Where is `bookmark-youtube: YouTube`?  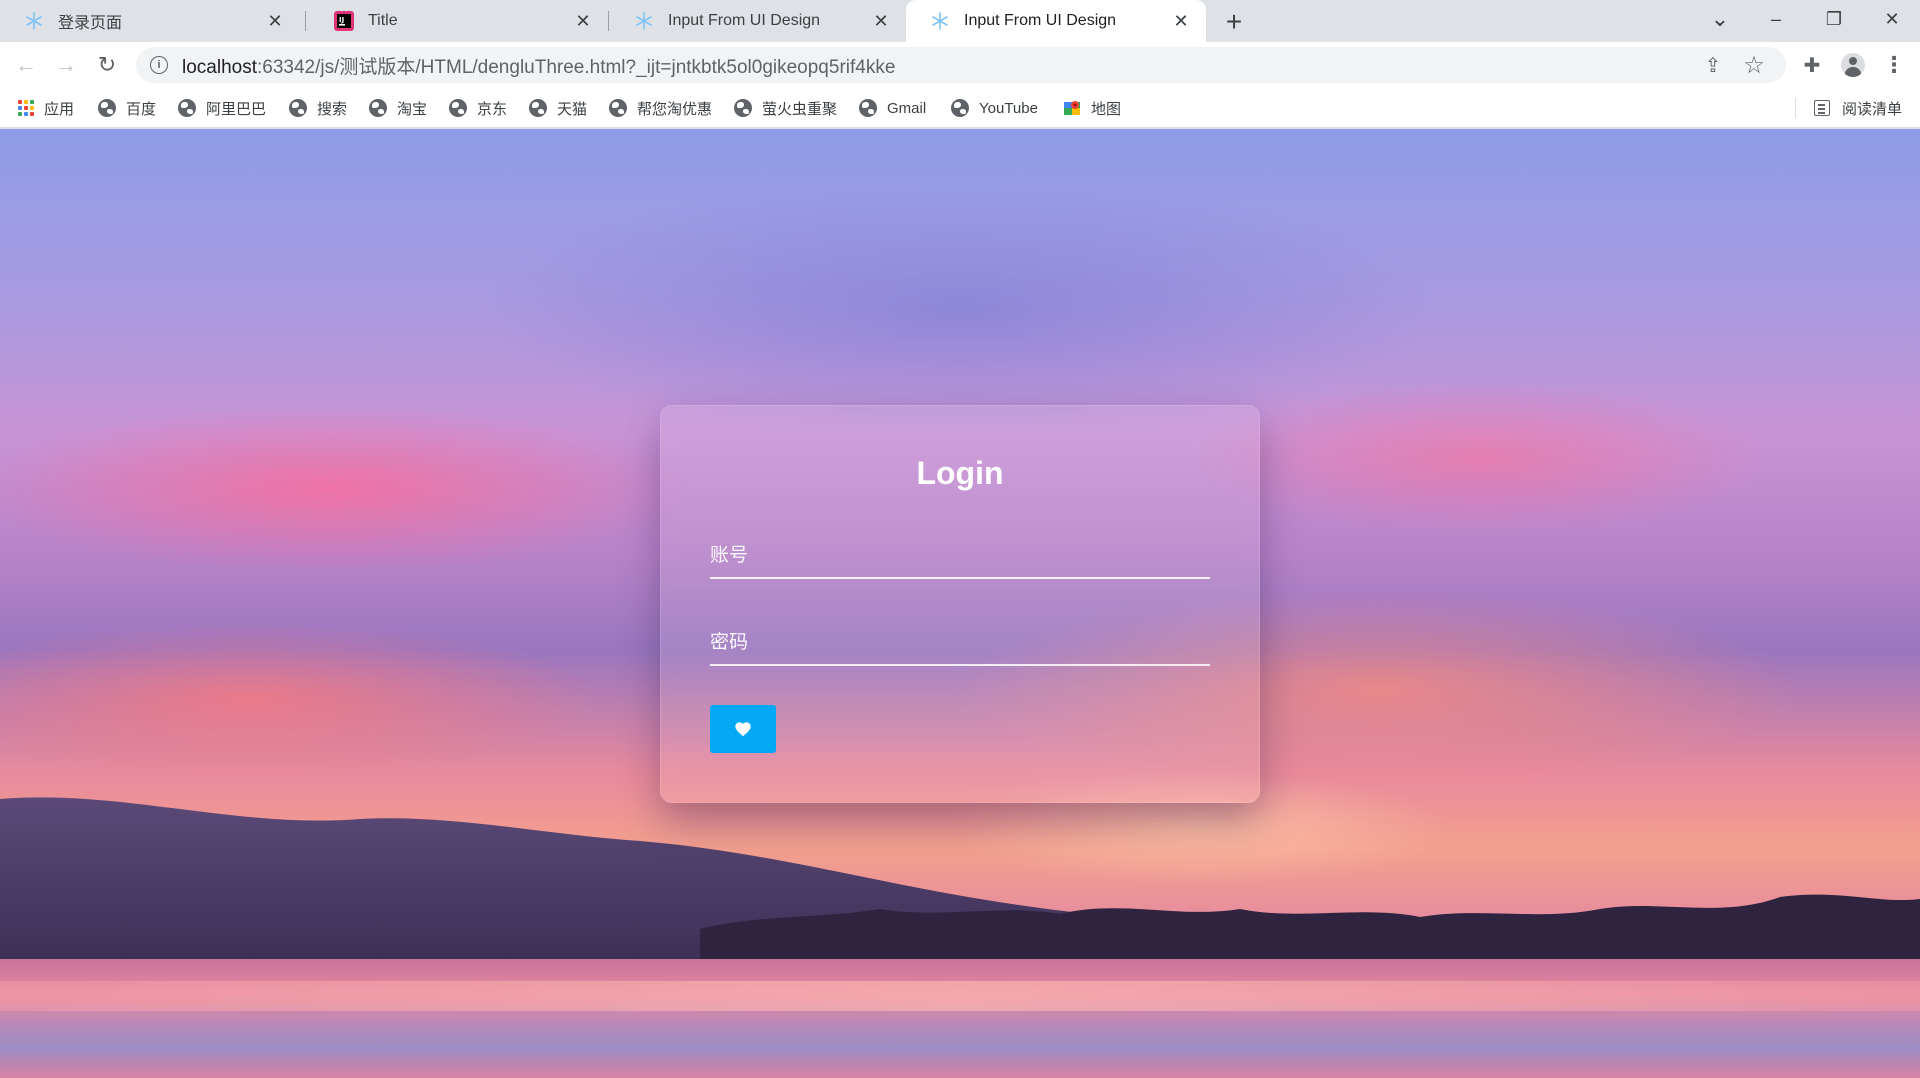 bookmark-youtube: YouTube is located at coordinates (994, 108).